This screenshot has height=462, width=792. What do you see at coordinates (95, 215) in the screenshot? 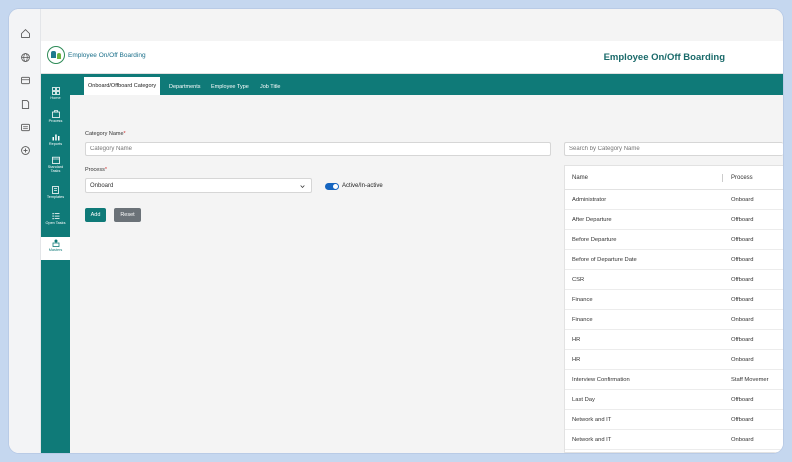
I see `add-button: Add` at bounding box center [95, 215].